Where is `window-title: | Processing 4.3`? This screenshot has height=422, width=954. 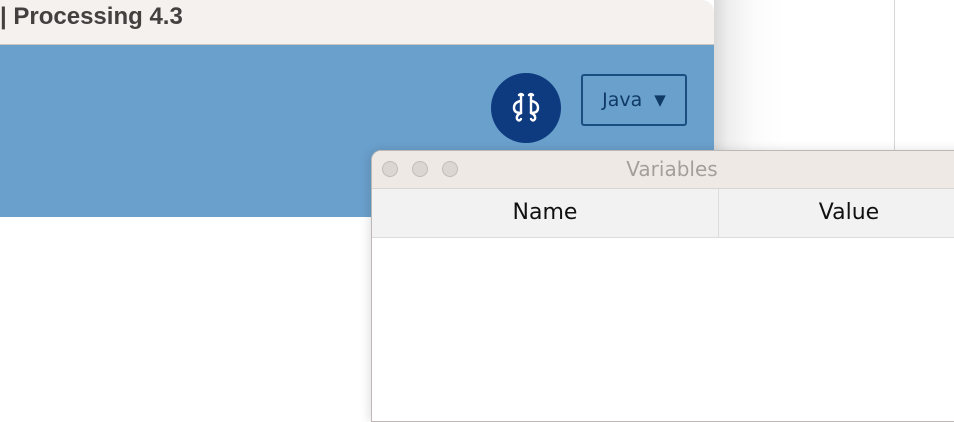 window-title: | Processing 4.3 is located at coordinates (91, 16).